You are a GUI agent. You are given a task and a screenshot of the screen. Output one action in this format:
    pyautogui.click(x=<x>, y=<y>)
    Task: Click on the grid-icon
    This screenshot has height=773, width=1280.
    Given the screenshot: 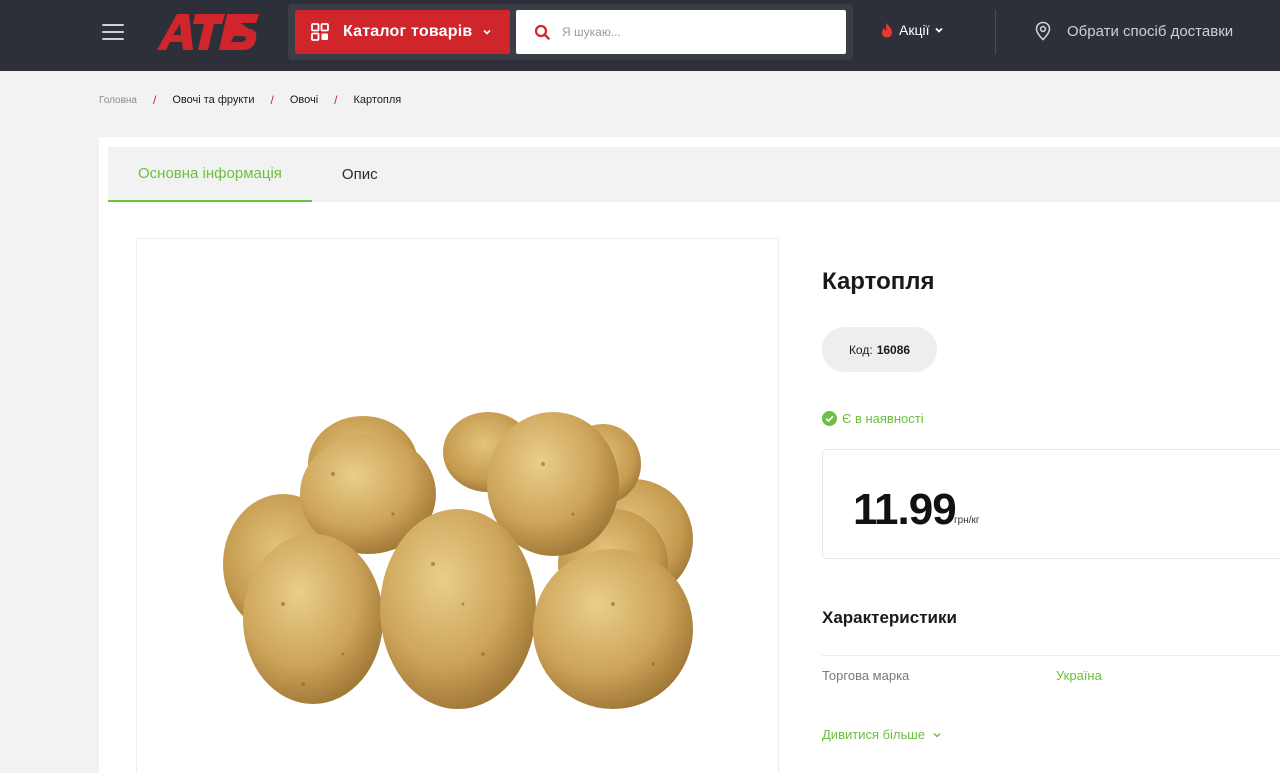 What is the action you would take?
    pyautogui.click(x=320, y=32)
    